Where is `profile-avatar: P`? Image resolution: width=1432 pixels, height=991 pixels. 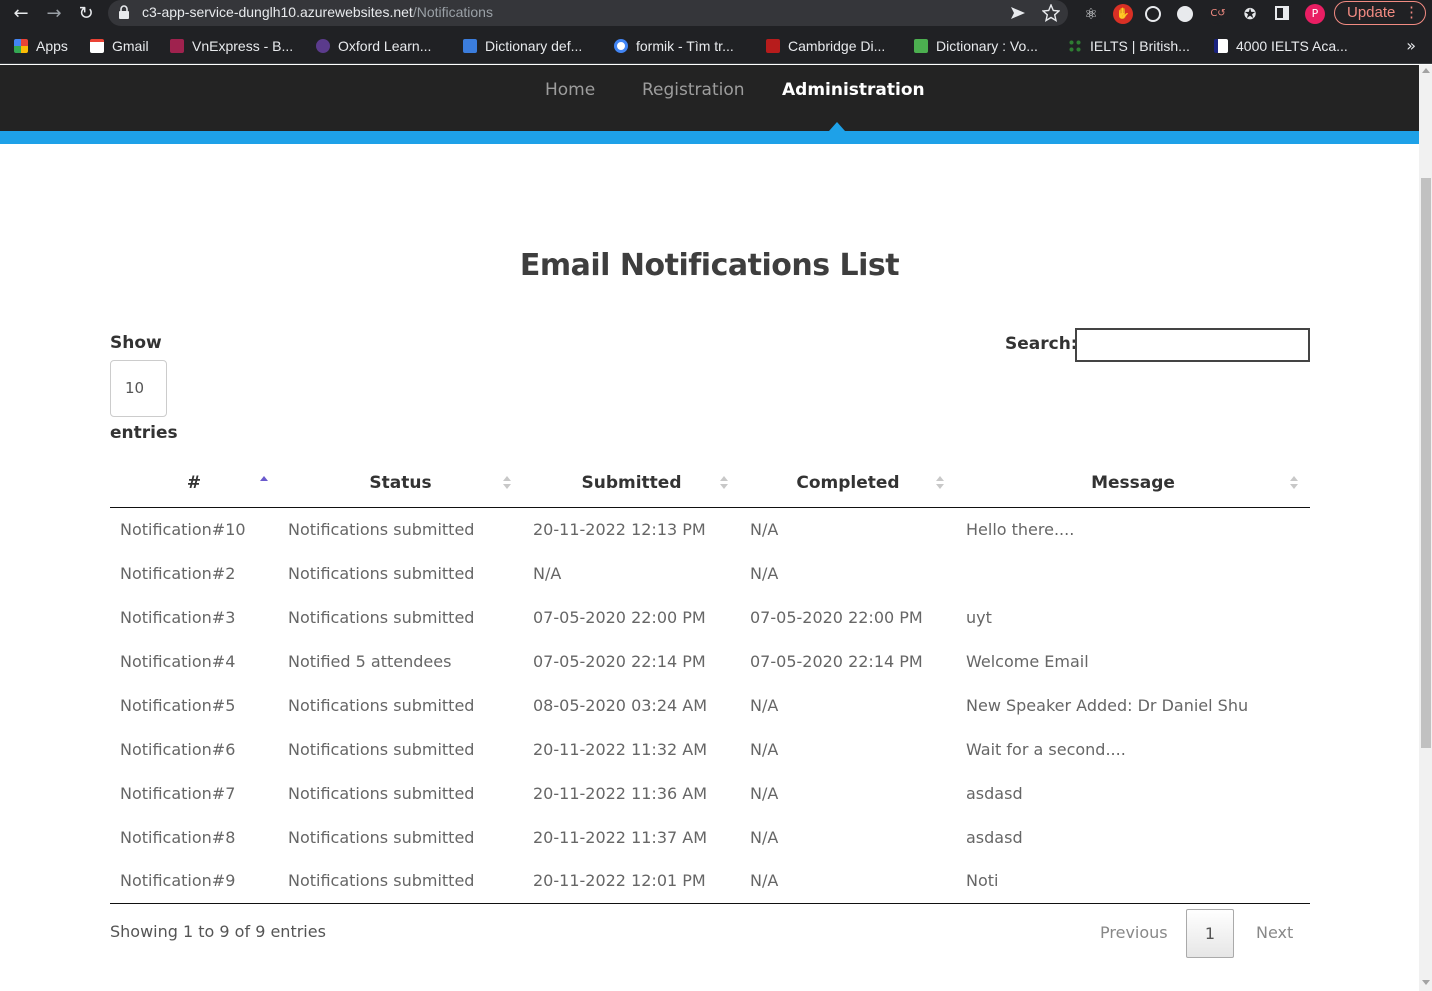
profile-avatar: P is located at coordinates (1315, 14).